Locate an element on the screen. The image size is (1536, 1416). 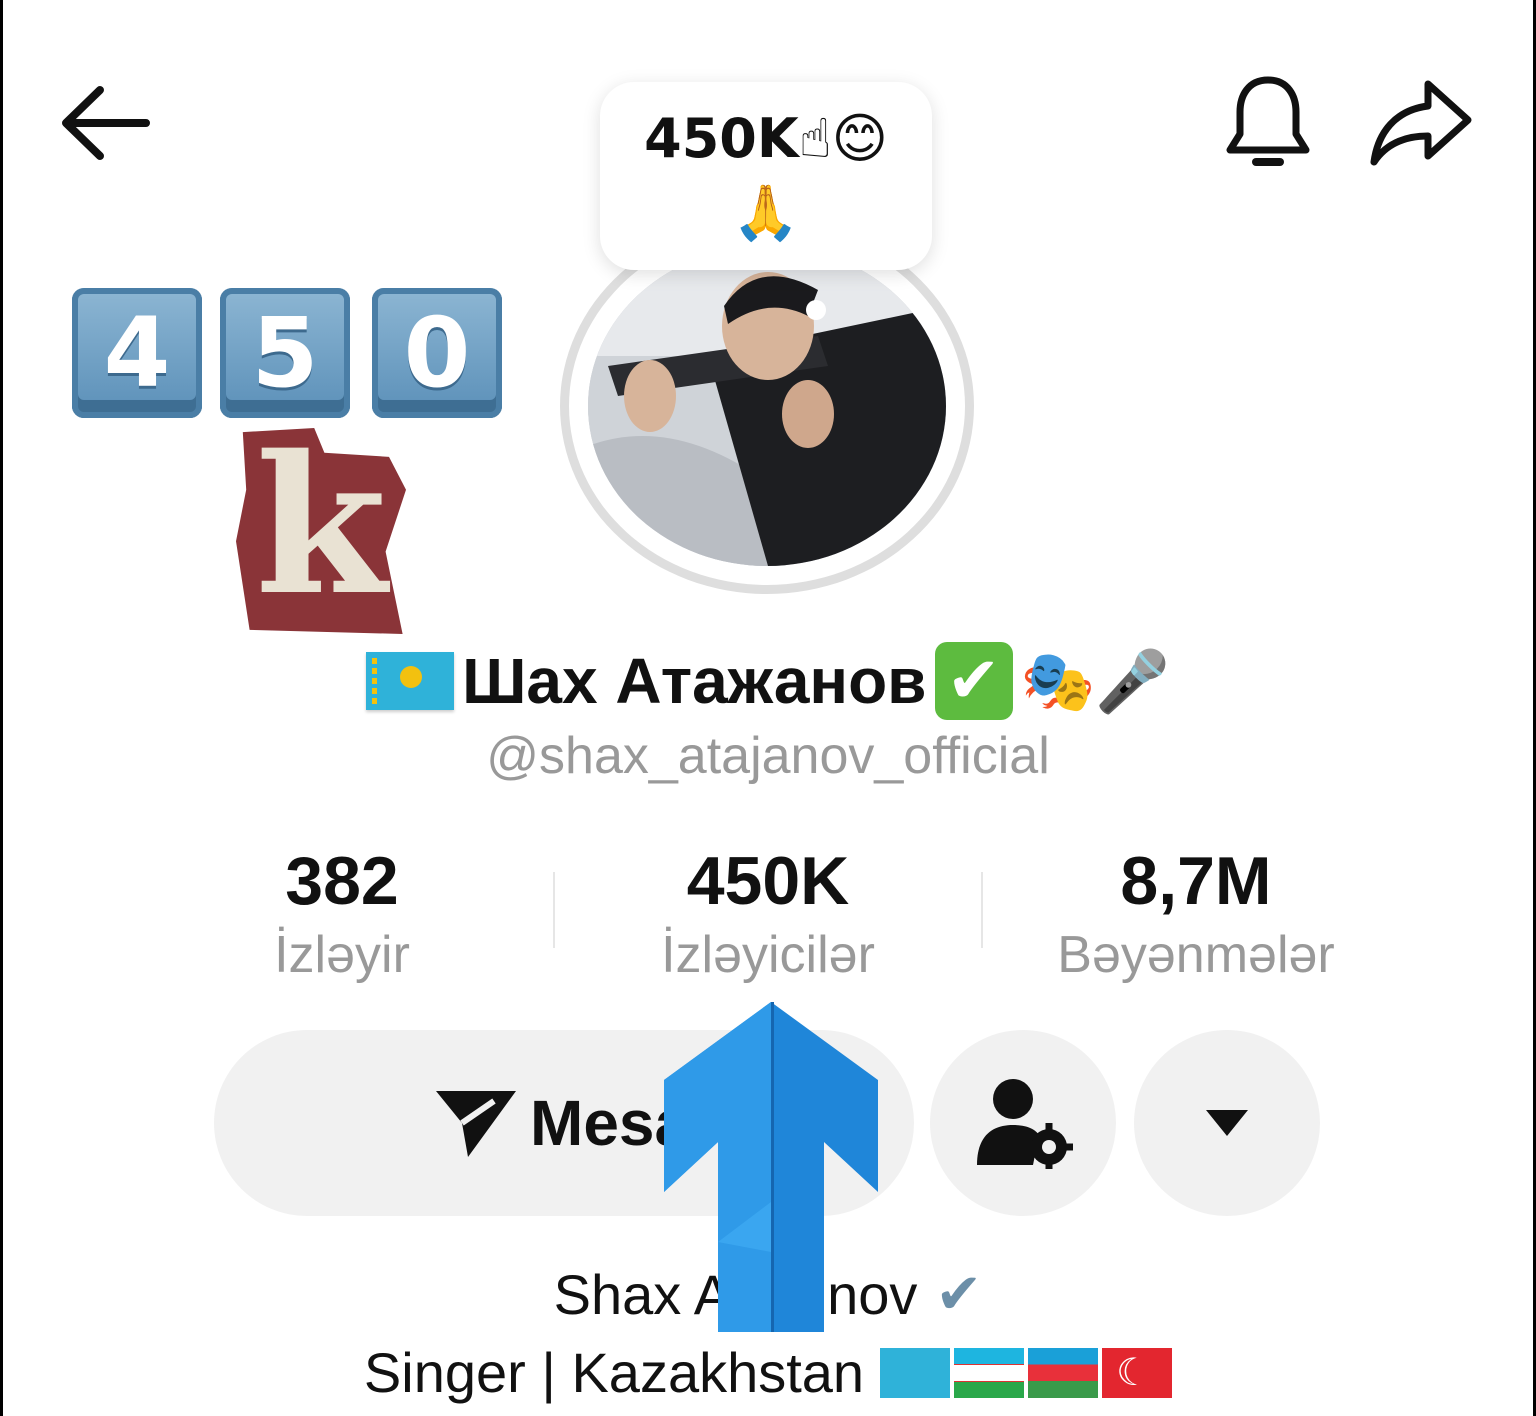
stat-following-value: 382 is located at coordinates (342, 881).